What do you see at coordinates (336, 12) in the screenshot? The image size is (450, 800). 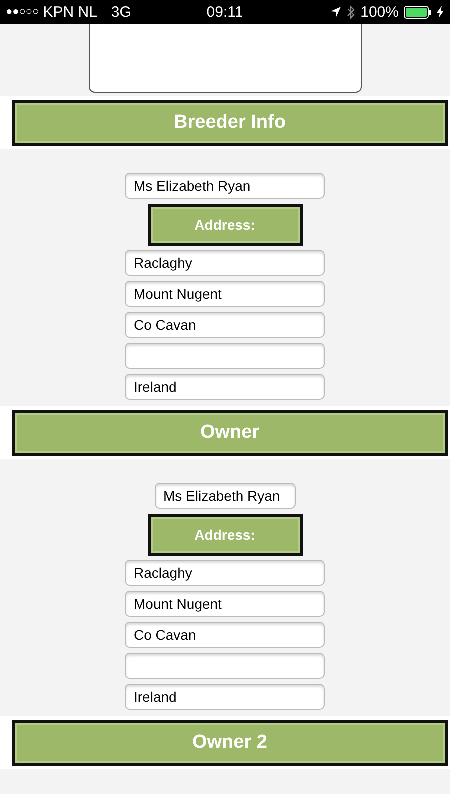 I see `location-arrow-icon` at bounding box center [336, 12].